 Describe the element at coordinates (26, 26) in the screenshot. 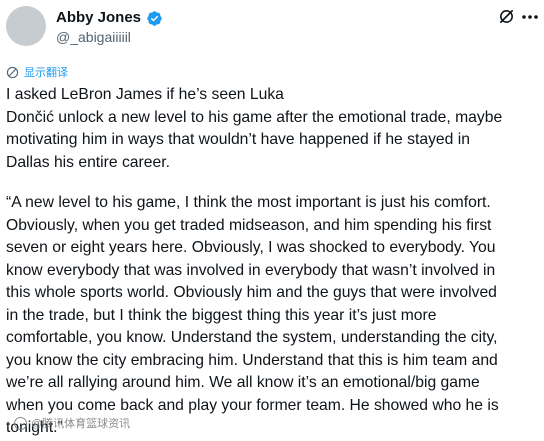

I see `avatar` at that location.